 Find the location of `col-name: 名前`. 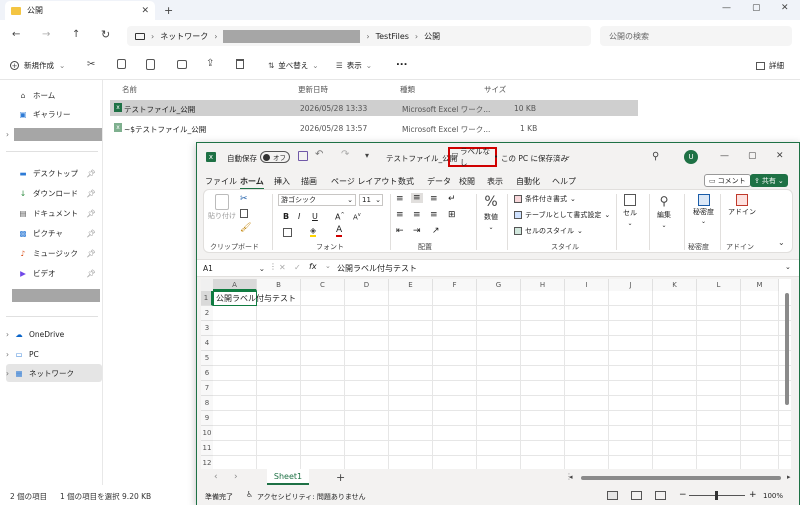

col-name: 名前 is located at coordinates (129, 89).